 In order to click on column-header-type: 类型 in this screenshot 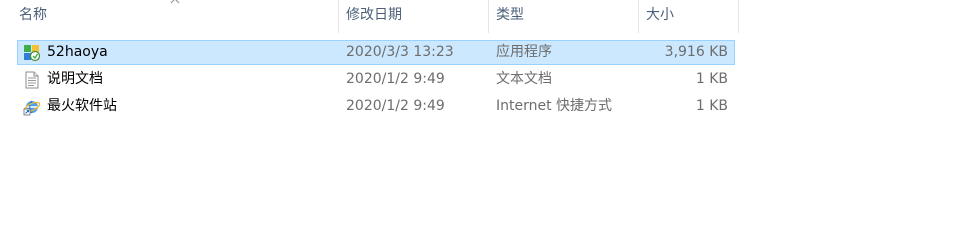, I will do `click(563, 16)`.